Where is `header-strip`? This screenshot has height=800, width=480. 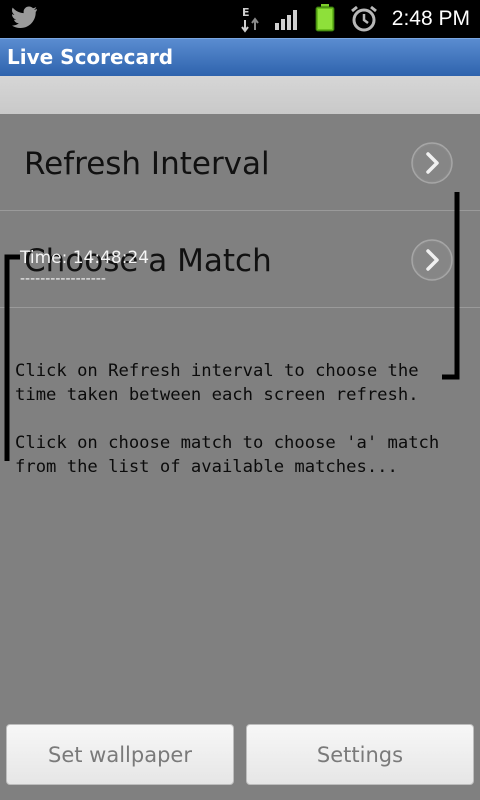 header-strip is located at coordinates (240, 95).